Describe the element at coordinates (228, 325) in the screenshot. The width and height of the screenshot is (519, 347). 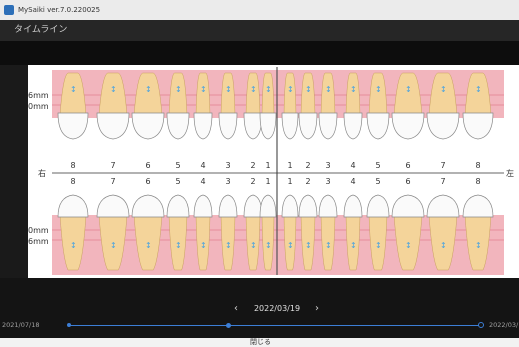
I see `timeline-mid-marker` at that location.